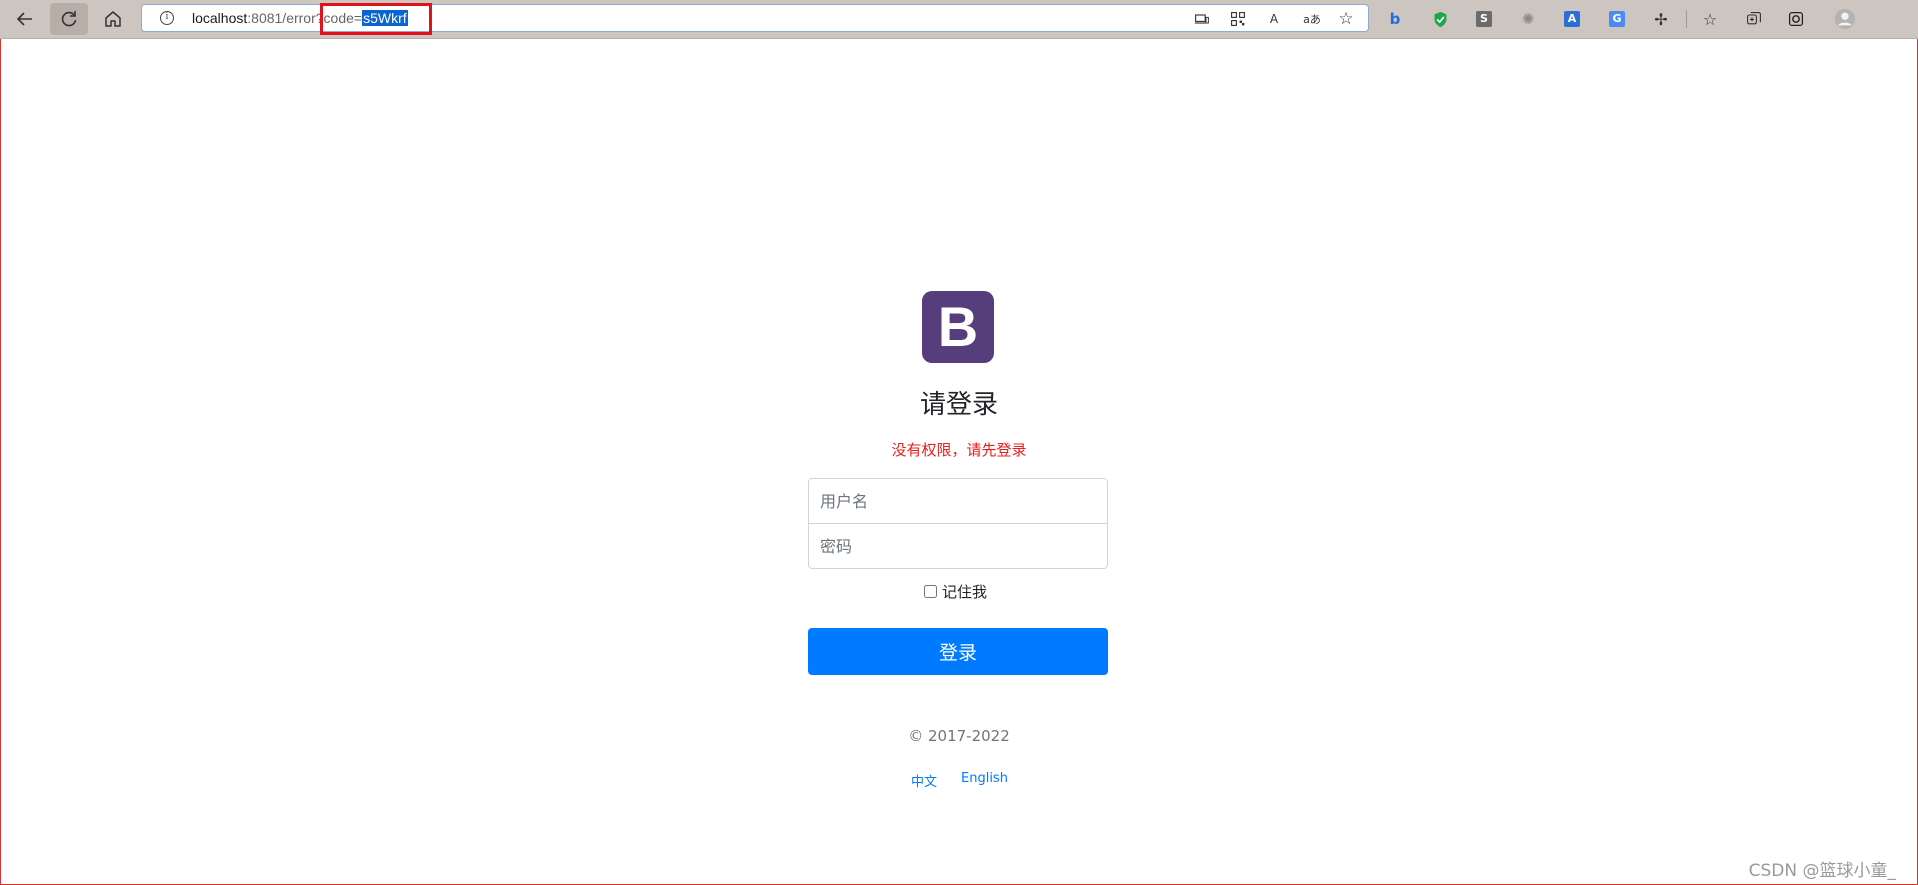 This screenshot has height=885, width=1918. I want to click on app-available-icon, so click(1202, 19).